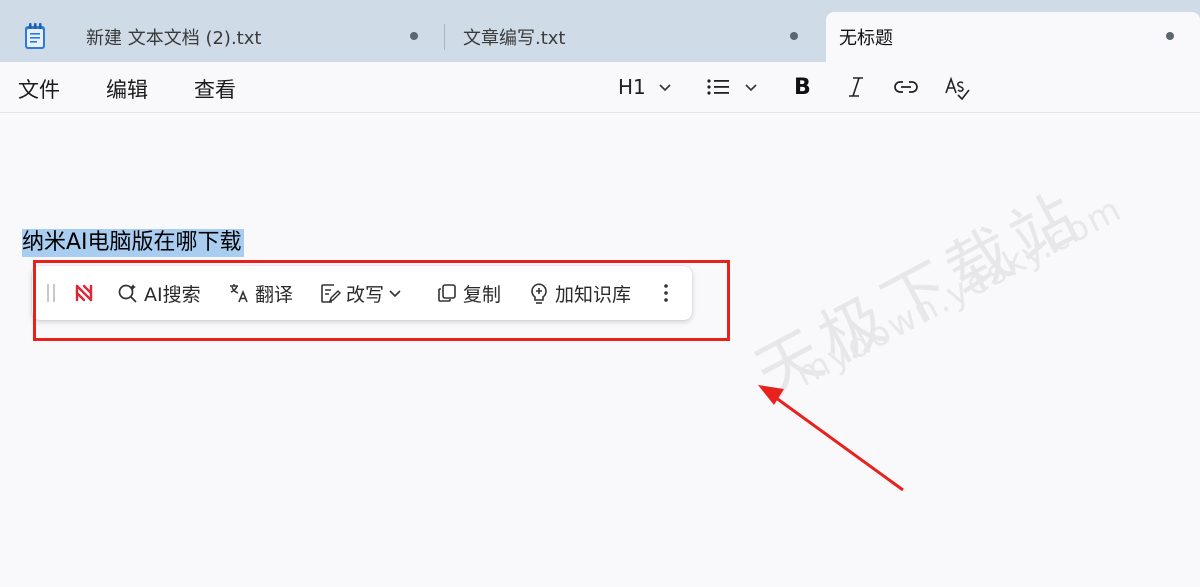 This screenshot has height=587, width=1200. I want to click on menu-view: 查看, so click(215, 89).